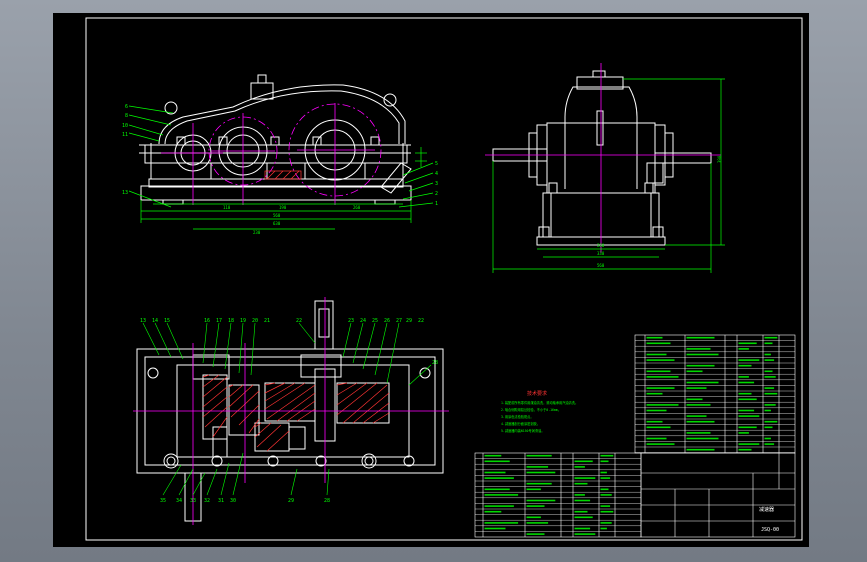 This screenshot has height=562, width=867. What do you see at coordinates (421, 321) in the screenshot?
I see `top-label: 22` at bounding box center [421, 321].